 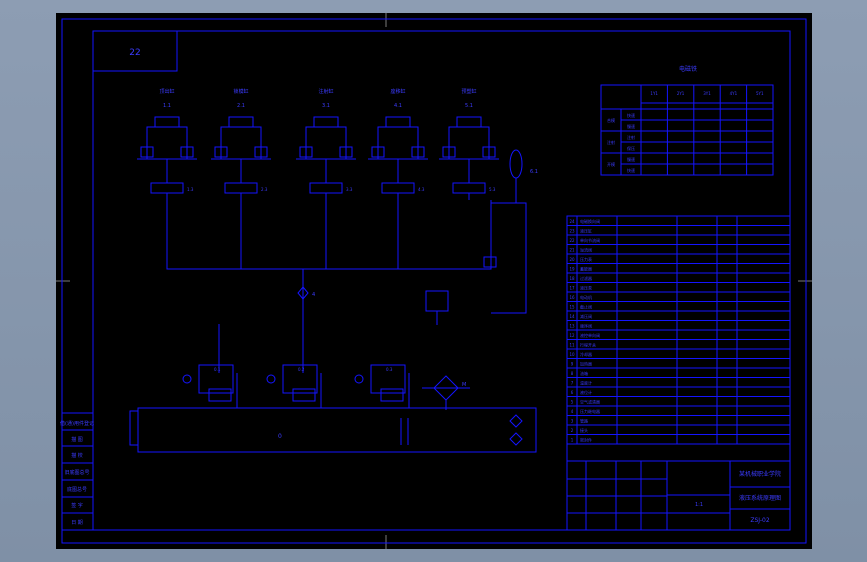 What do you see at coordinates (167, 106) in the screenshot?
I see `actuator-tag: 1.1` at bounding box center [167, 106].